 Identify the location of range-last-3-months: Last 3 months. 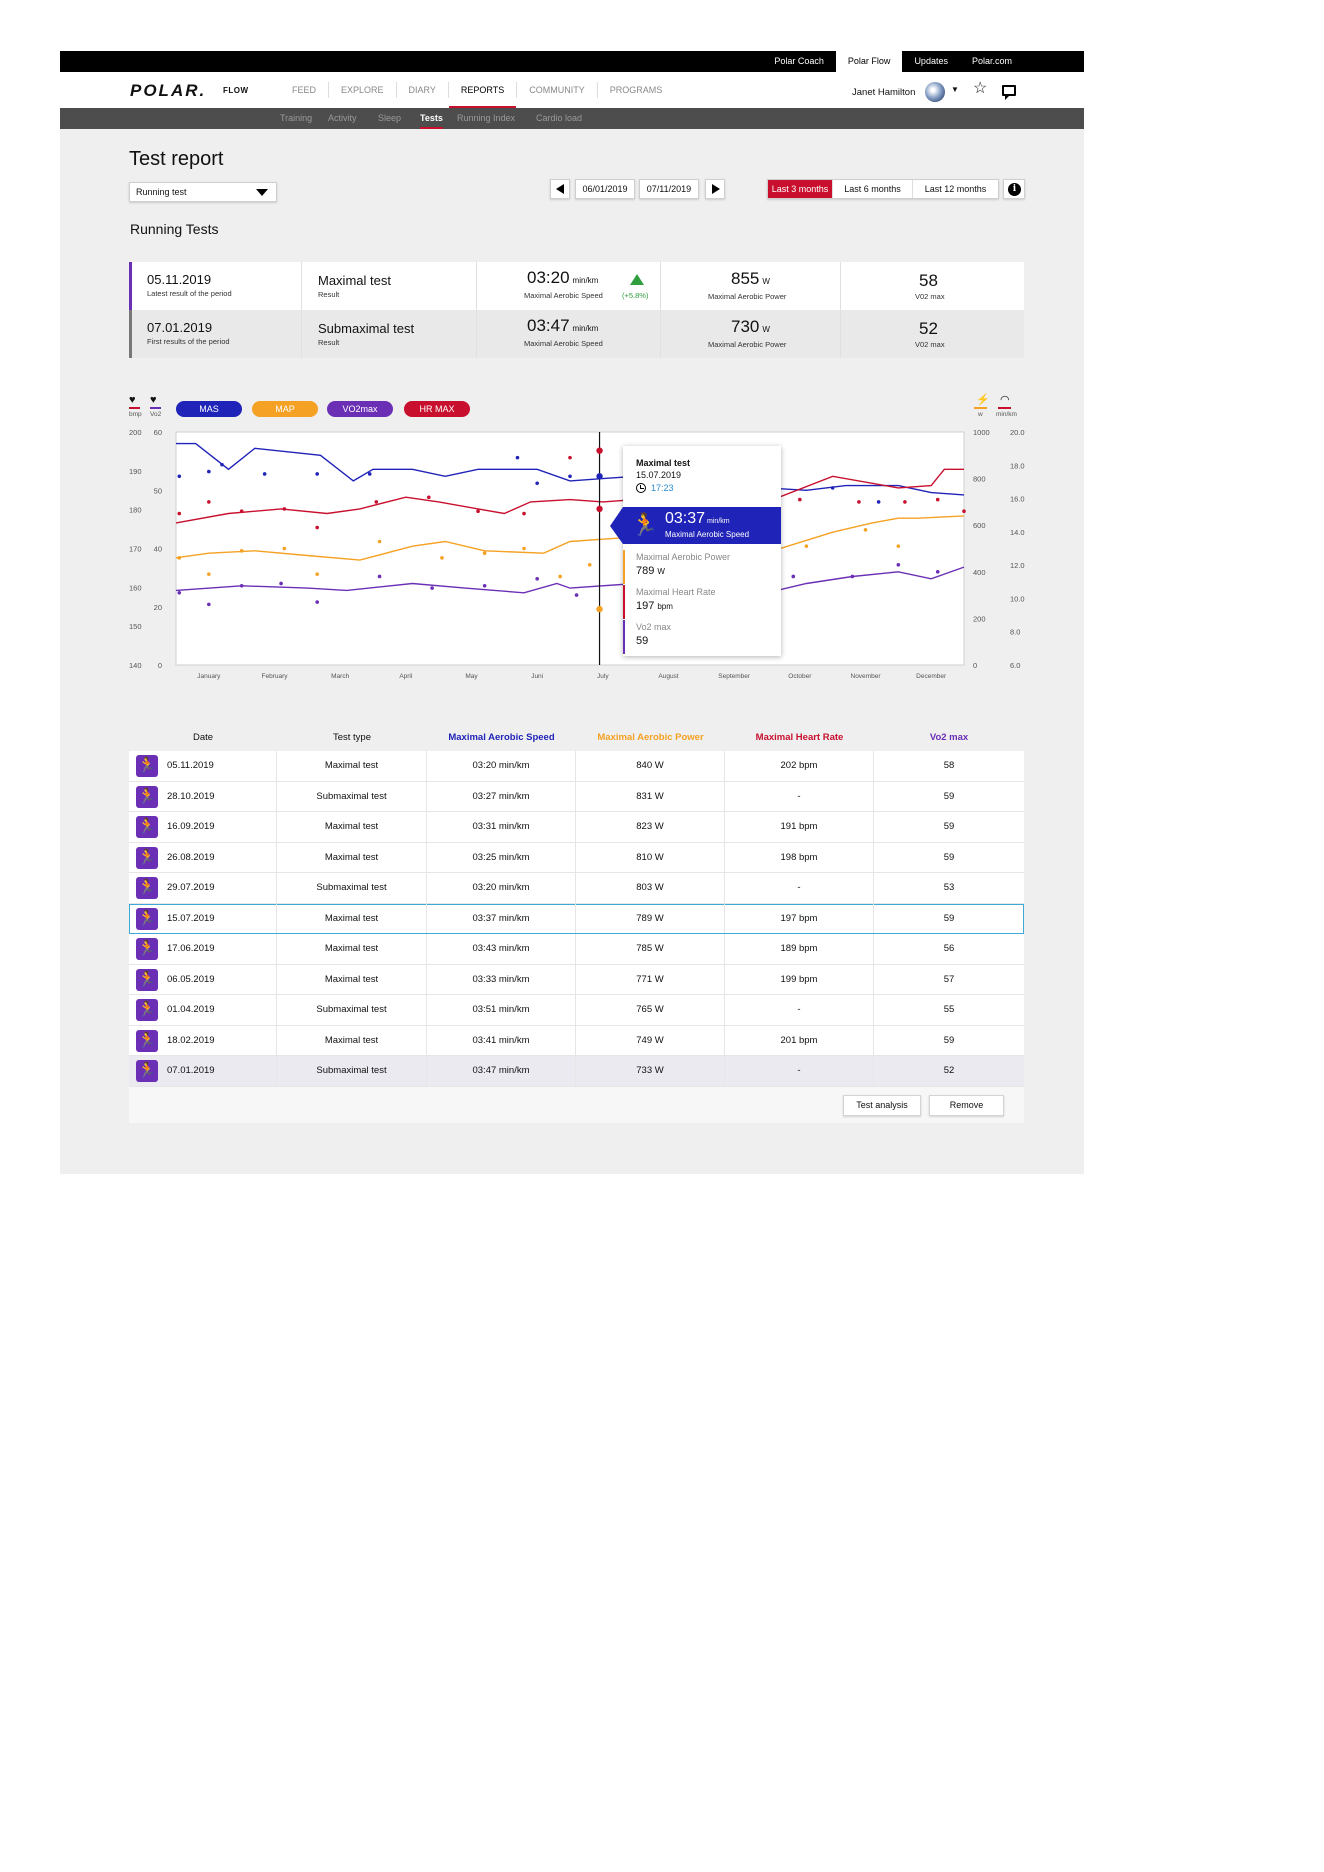
(800, 189).